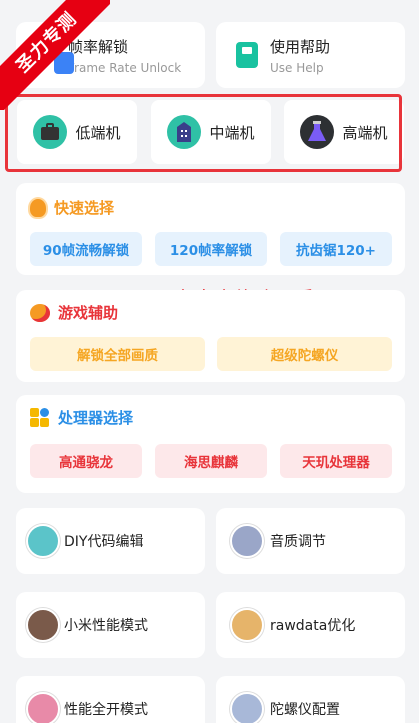 This screenshot has width=419, height=723. What do you see at coordinates (106, 710) in the screenshot?
I see `tool-label: 性能全开模式` at bounding box center [106, 710].